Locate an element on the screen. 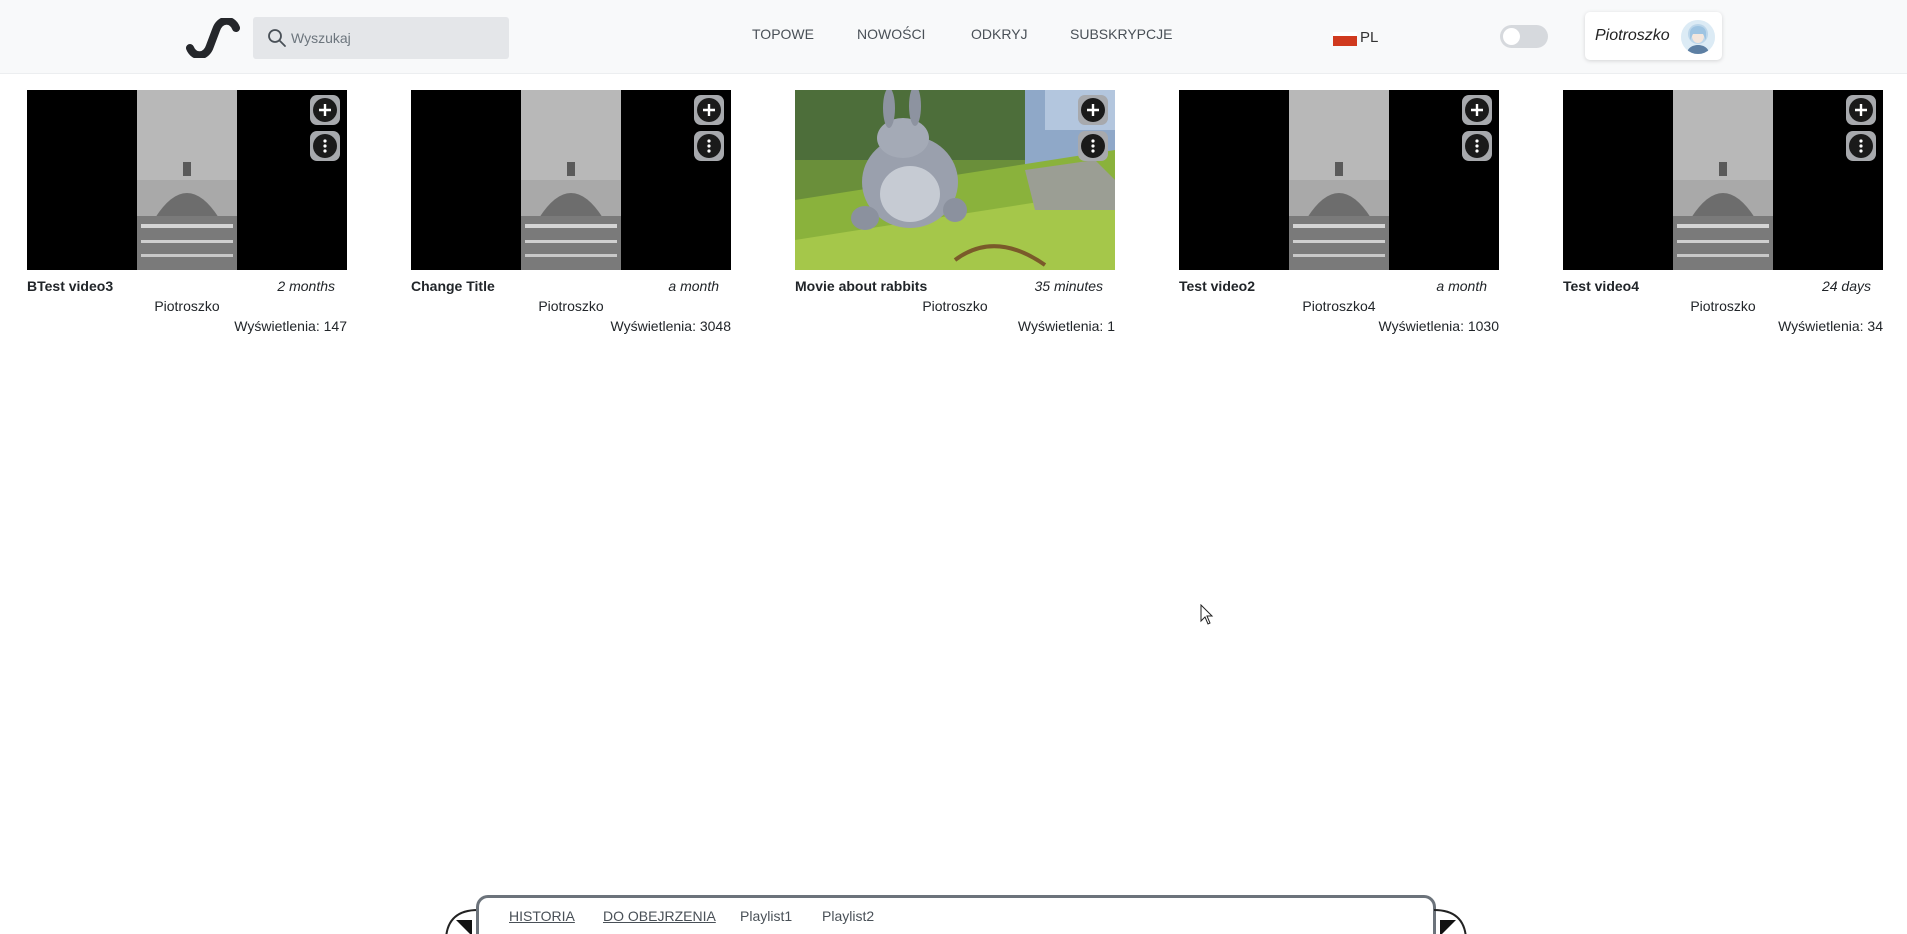 The image size is (1907, 934). theme-toggle is located at coordinates (1524, 36).